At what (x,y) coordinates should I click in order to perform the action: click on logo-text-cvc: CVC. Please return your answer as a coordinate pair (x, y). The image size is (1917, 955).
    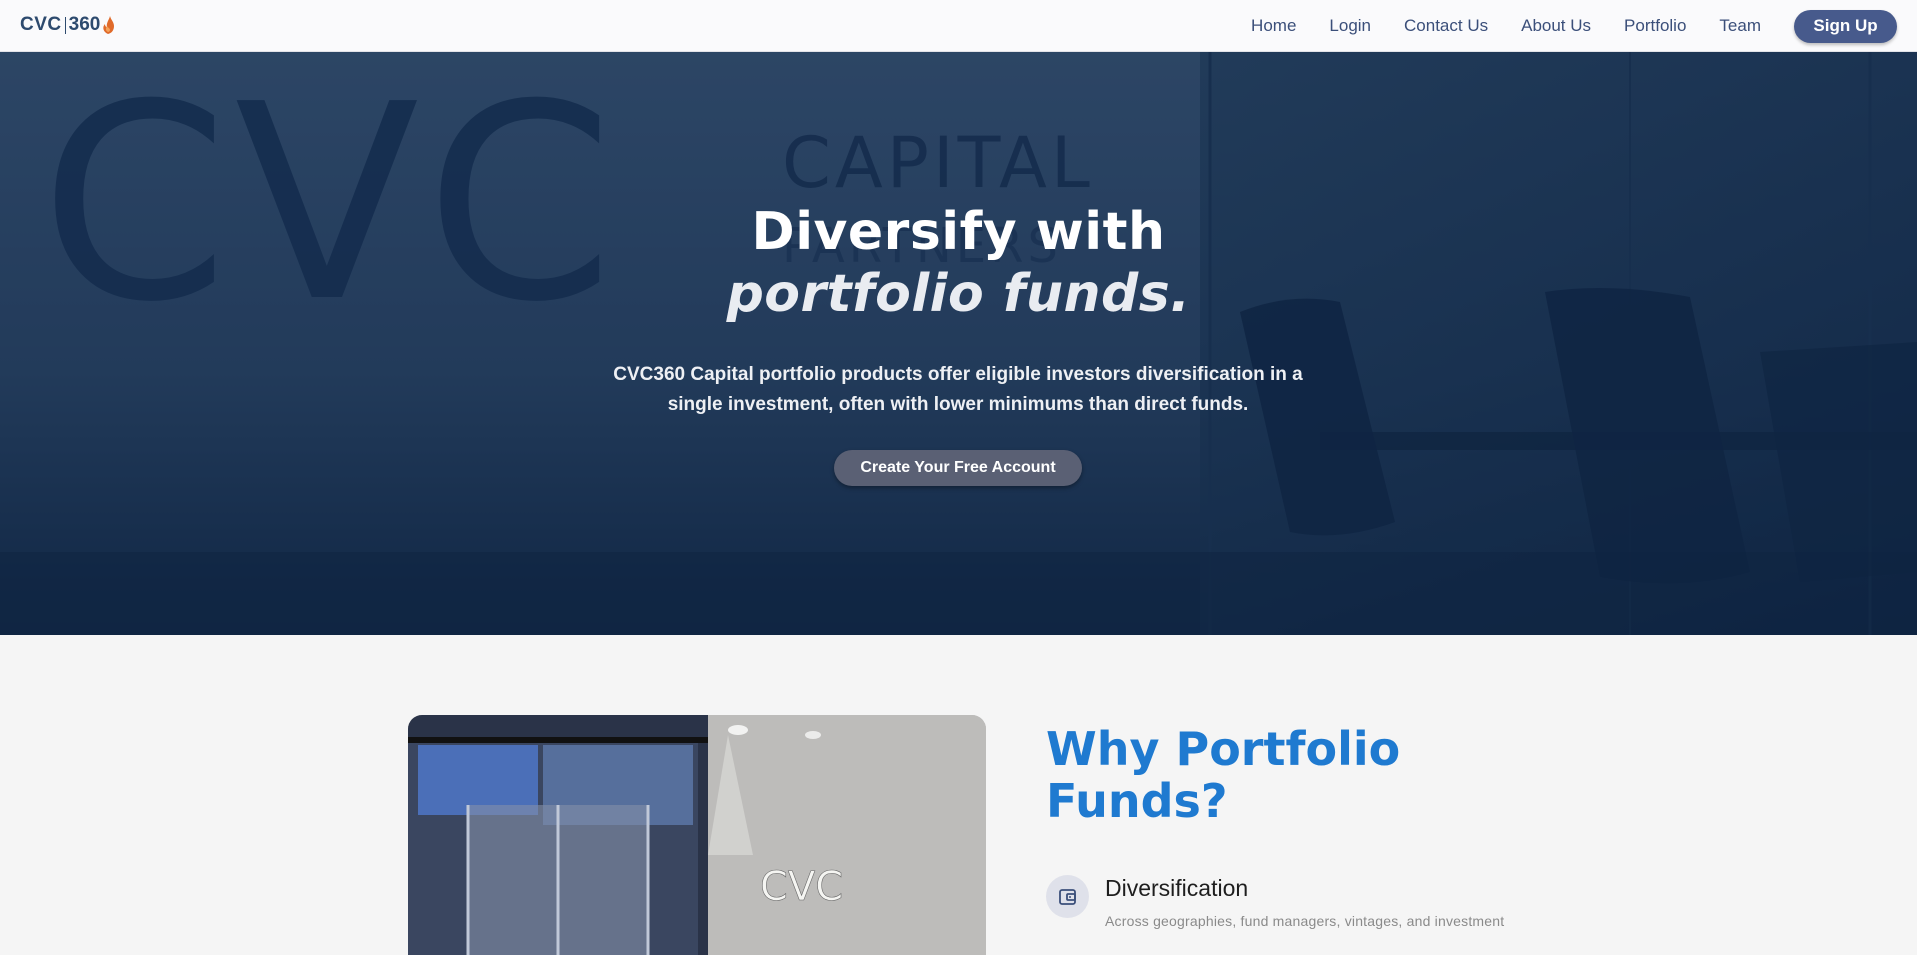
    Looking at the image, I should click on (41, 24).